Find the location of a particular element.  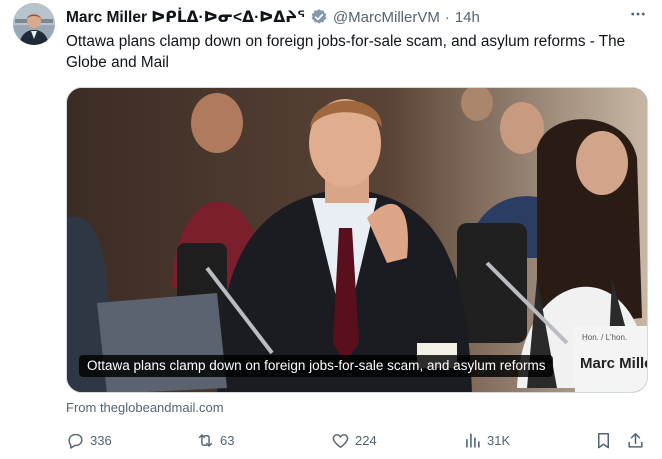

action-bar: 336 63 224 31K is located at coordinates (358, 440).